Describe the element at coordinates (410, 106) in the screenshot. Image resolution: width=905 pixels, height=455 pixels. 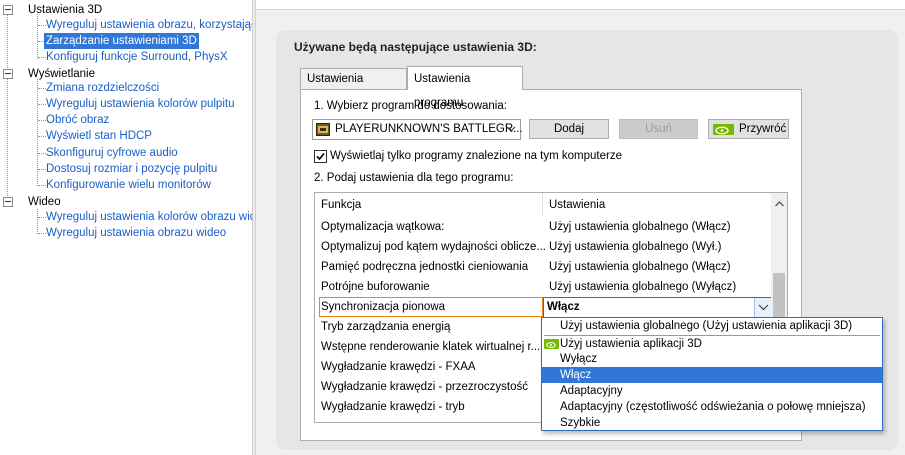
I see `step1-label: 1. Wybierz program do dostosowania:` at that location.